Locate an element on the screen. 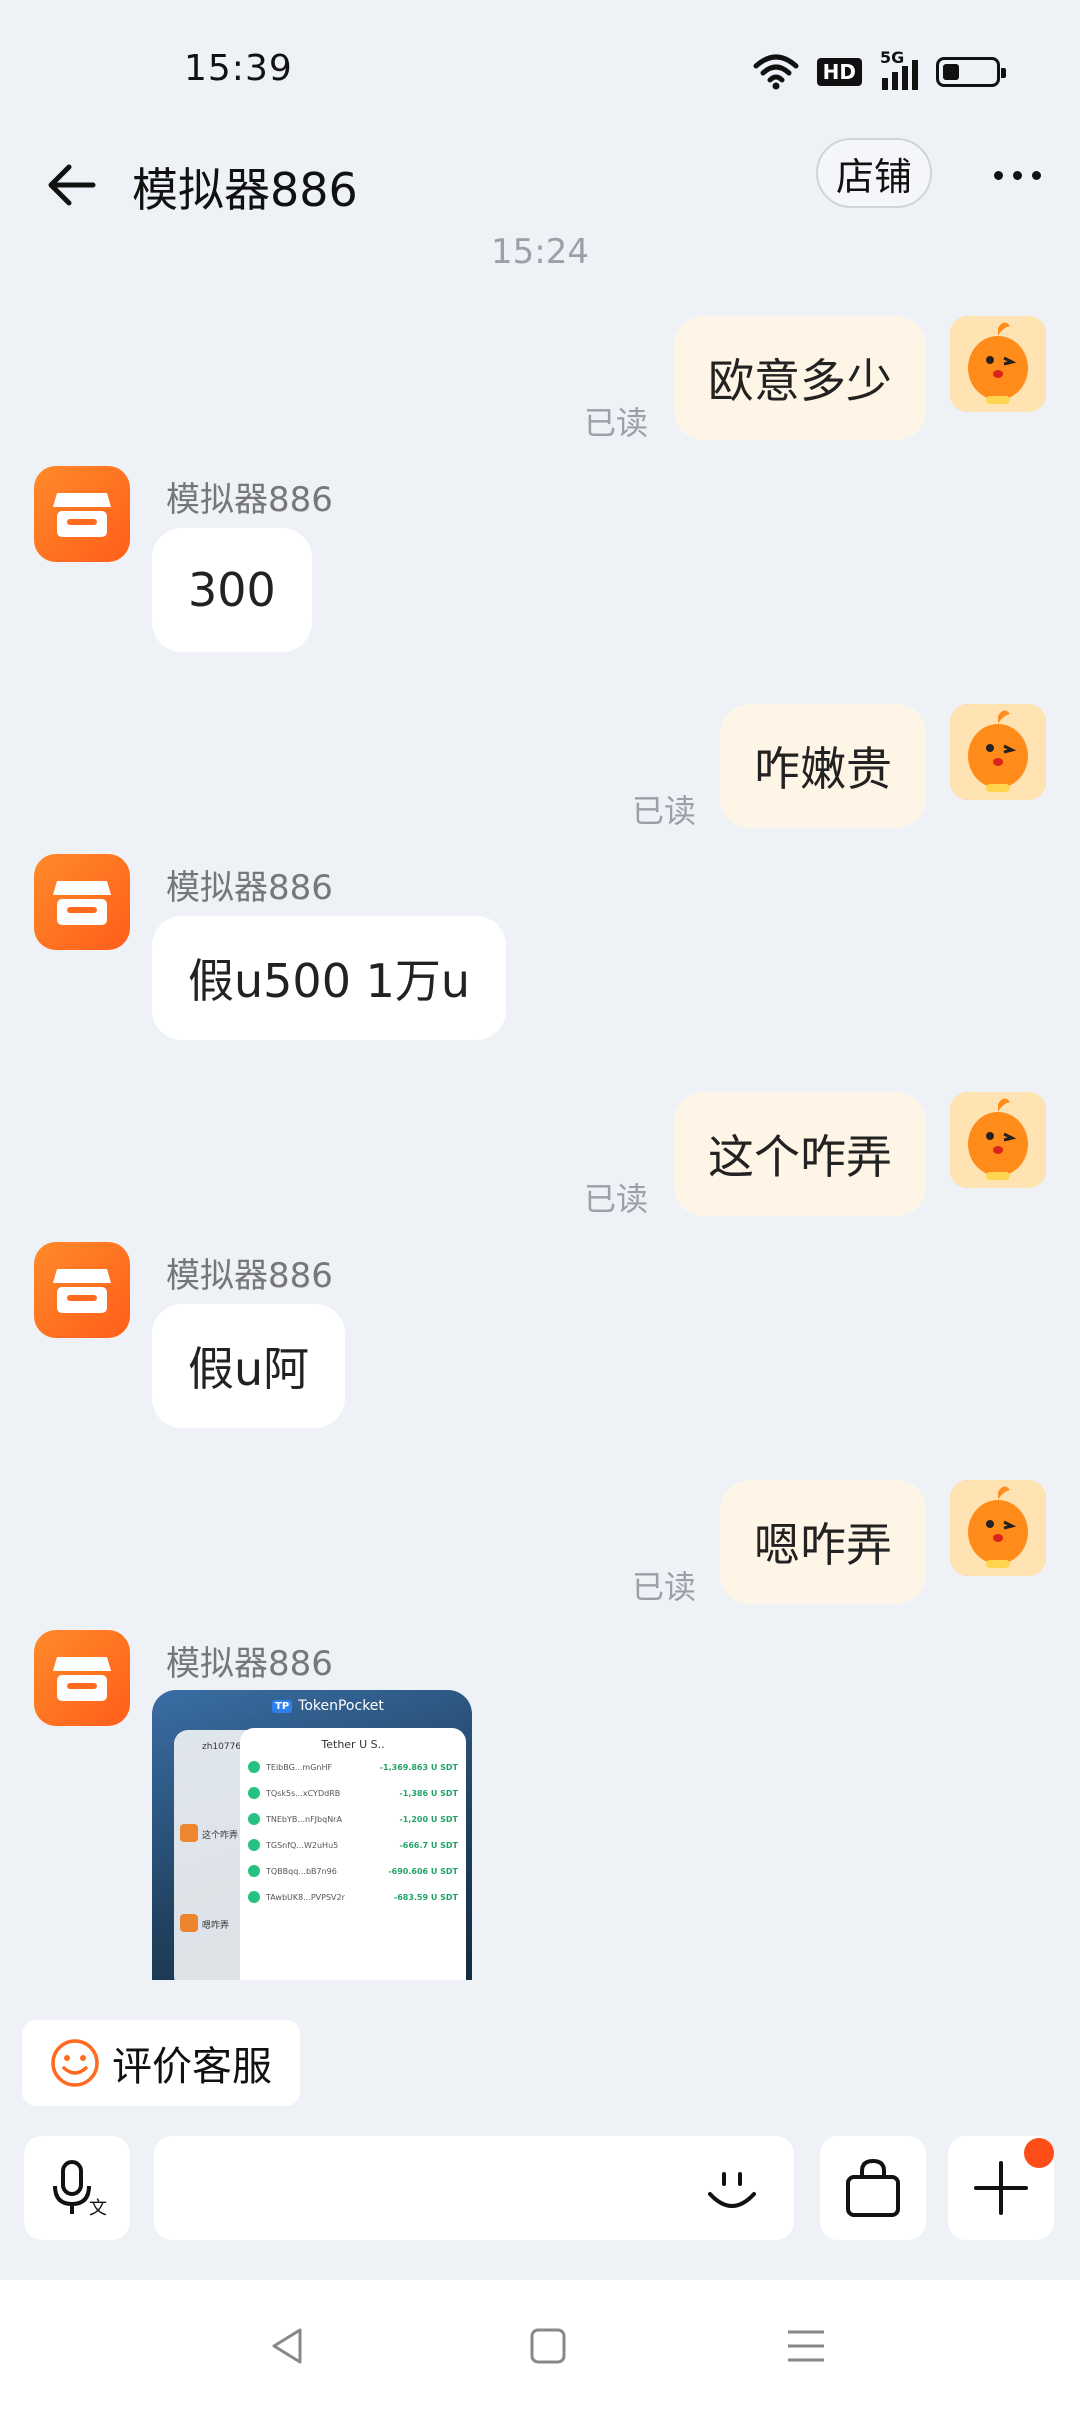 Image resolution: width=1080 pixels, height=2412 pixels. nav-menu-icon is located at coordinates (806, 2346).